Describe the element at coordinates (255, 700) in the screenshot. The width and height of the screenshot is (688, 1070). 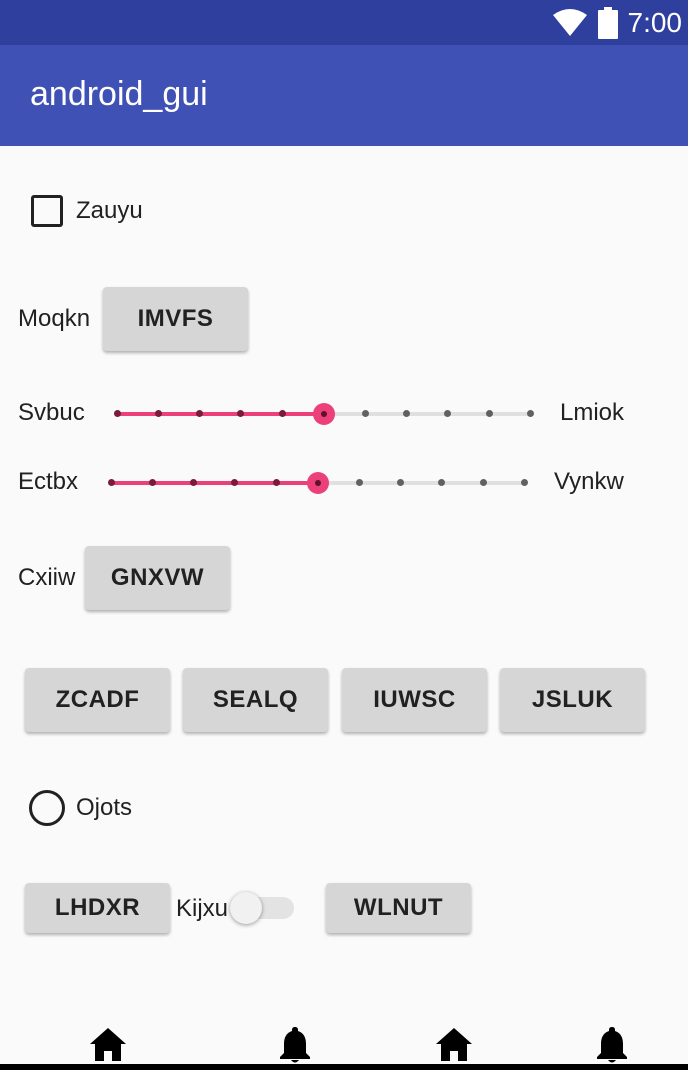
I see `sealq-button: SEALQ` at that location.